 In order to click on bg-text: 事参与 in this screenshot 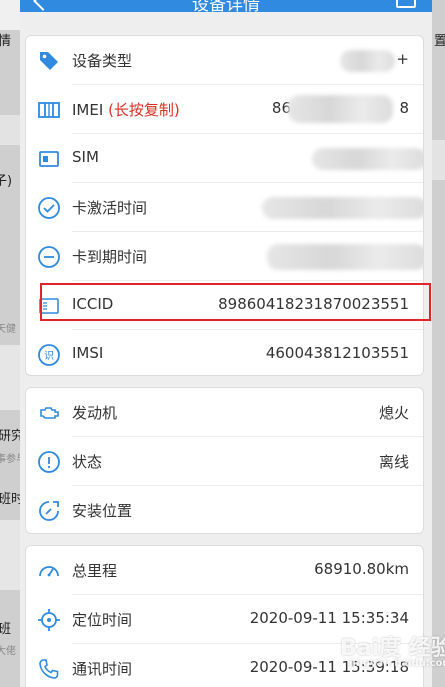, I will do `click(10, 459)`.